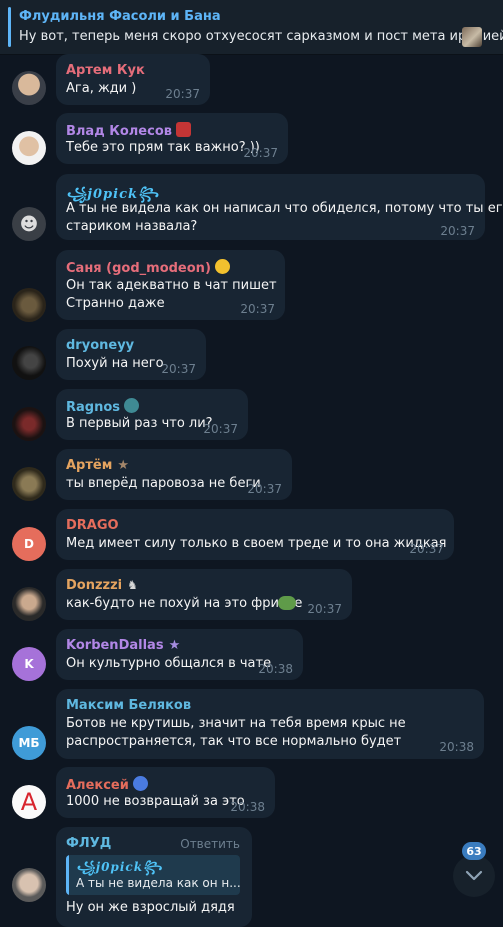 Image resolution: width=503 pixels, height=927 pixels. I want to click on emoji-frog-icon, so click(287, 603).